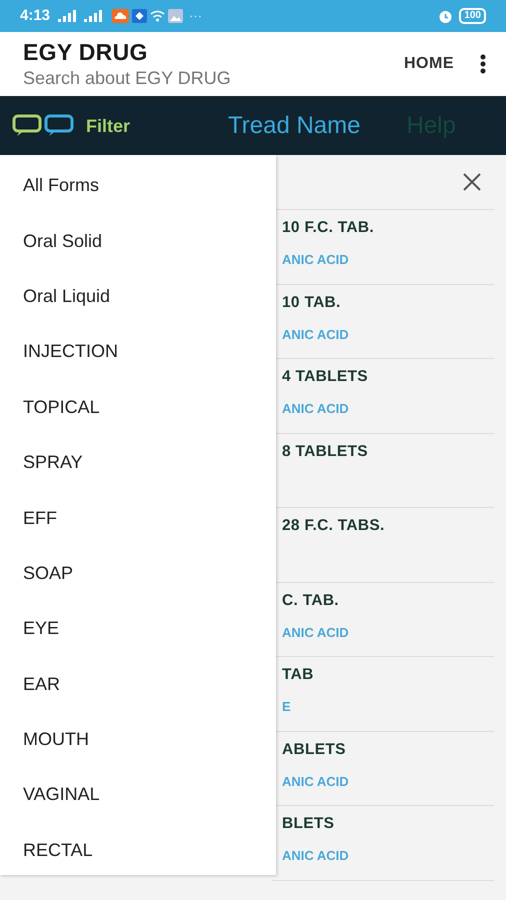 The width and height of the screenshot is (506, 900). Describe the element at coordinates (388, 829) in the screenshot. I see `drug-name: BLETS` at that location.